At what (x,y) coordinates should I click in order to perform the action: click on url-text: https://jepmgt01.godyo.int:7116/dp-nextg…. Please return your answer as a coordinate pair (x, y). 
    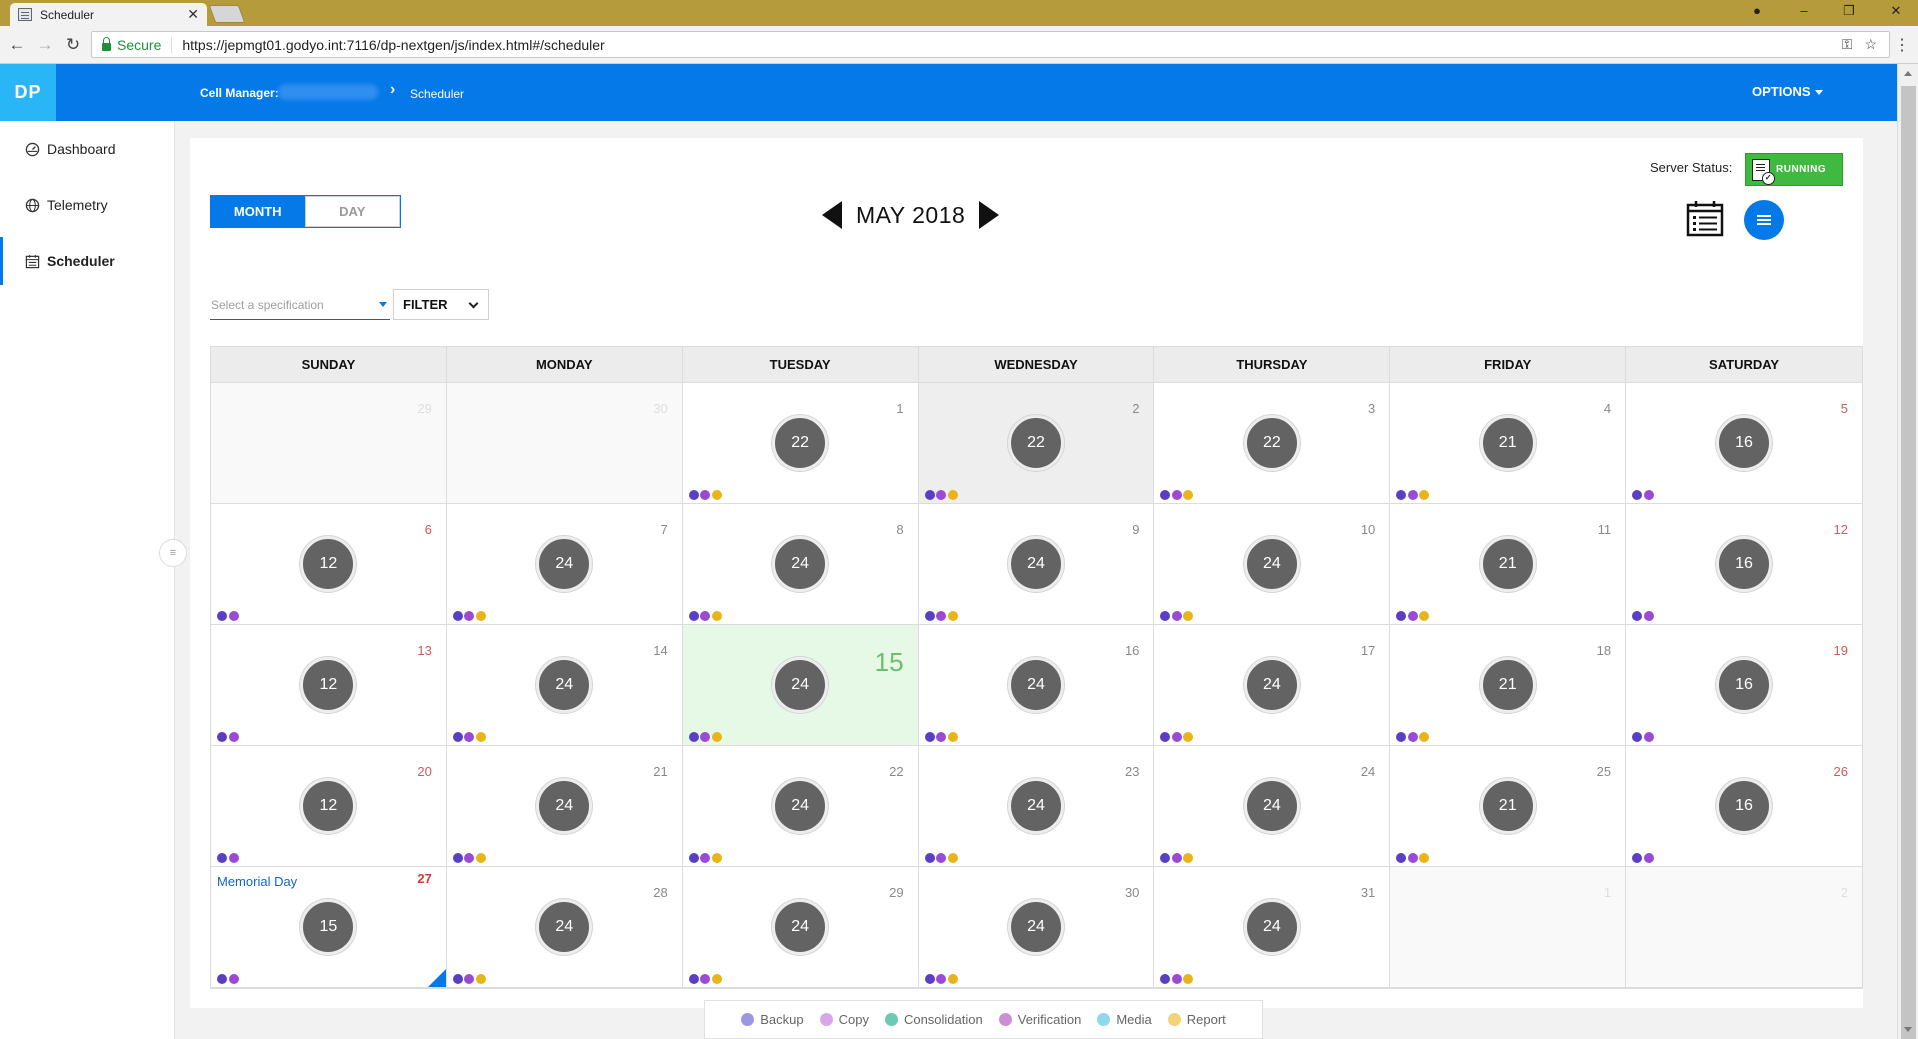
    Looking at the image, I should click on (1011, 45).